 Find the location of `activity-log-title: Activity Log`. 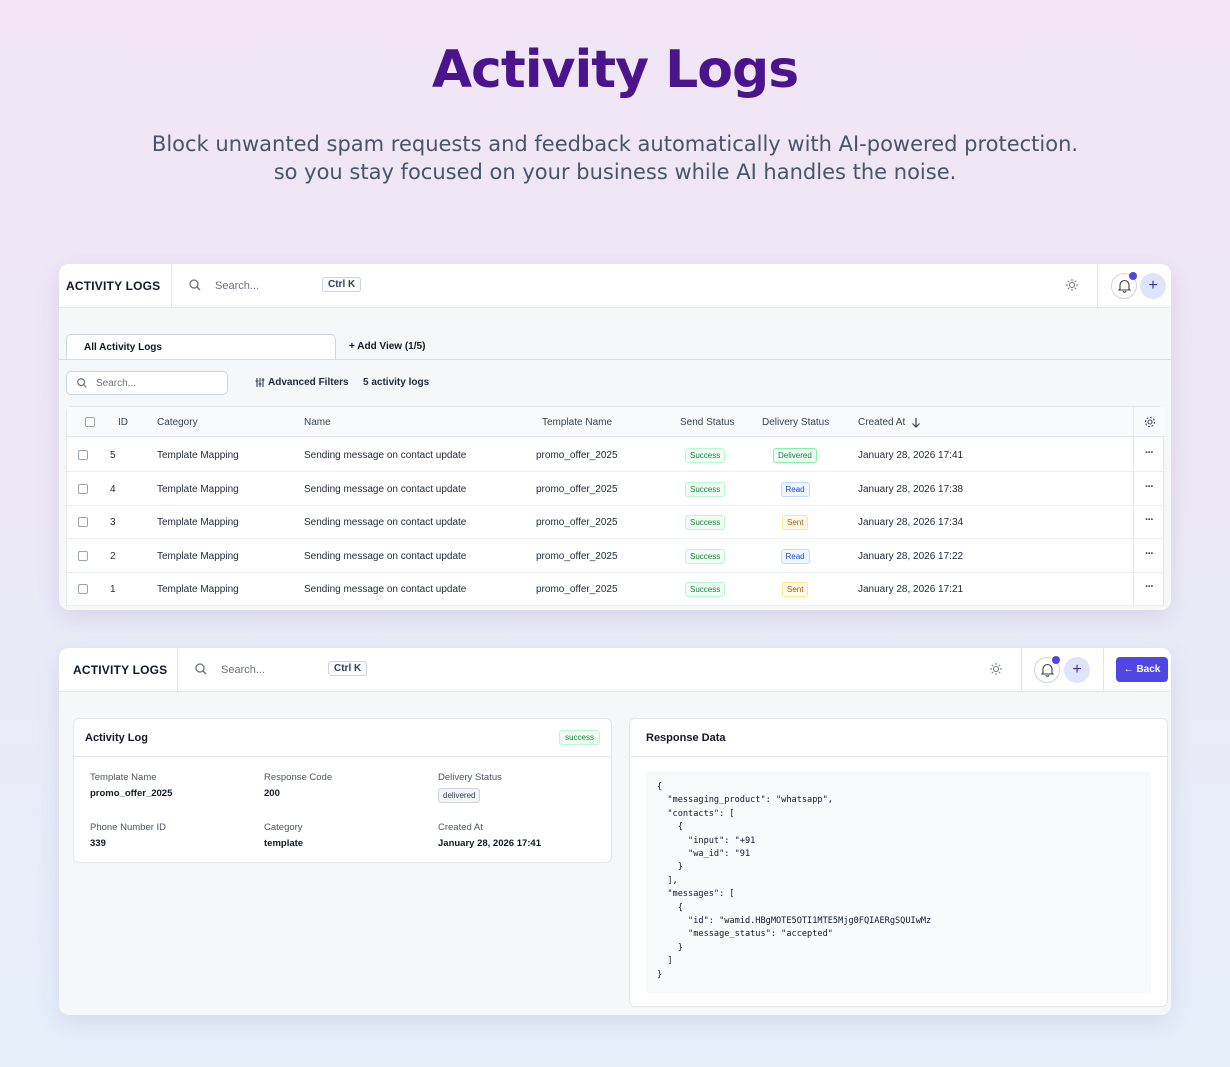

activity-log-title: Activity Log is located at coordinates (116, 738).